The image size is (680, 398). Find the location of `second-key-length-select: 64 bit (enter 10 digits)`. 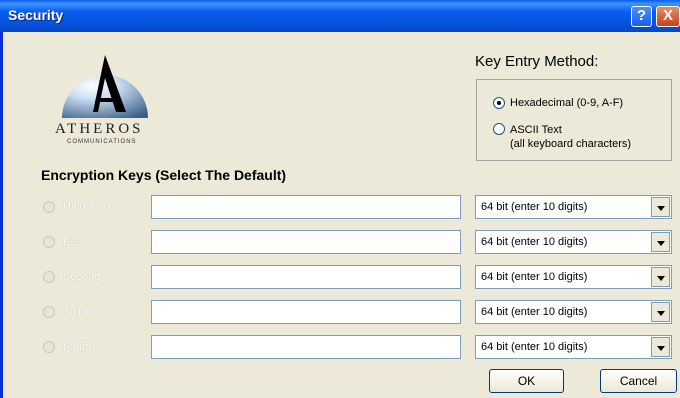

second-key-length-select: 64 bit (enter 10 digits) is located at coordinates (573, 277).